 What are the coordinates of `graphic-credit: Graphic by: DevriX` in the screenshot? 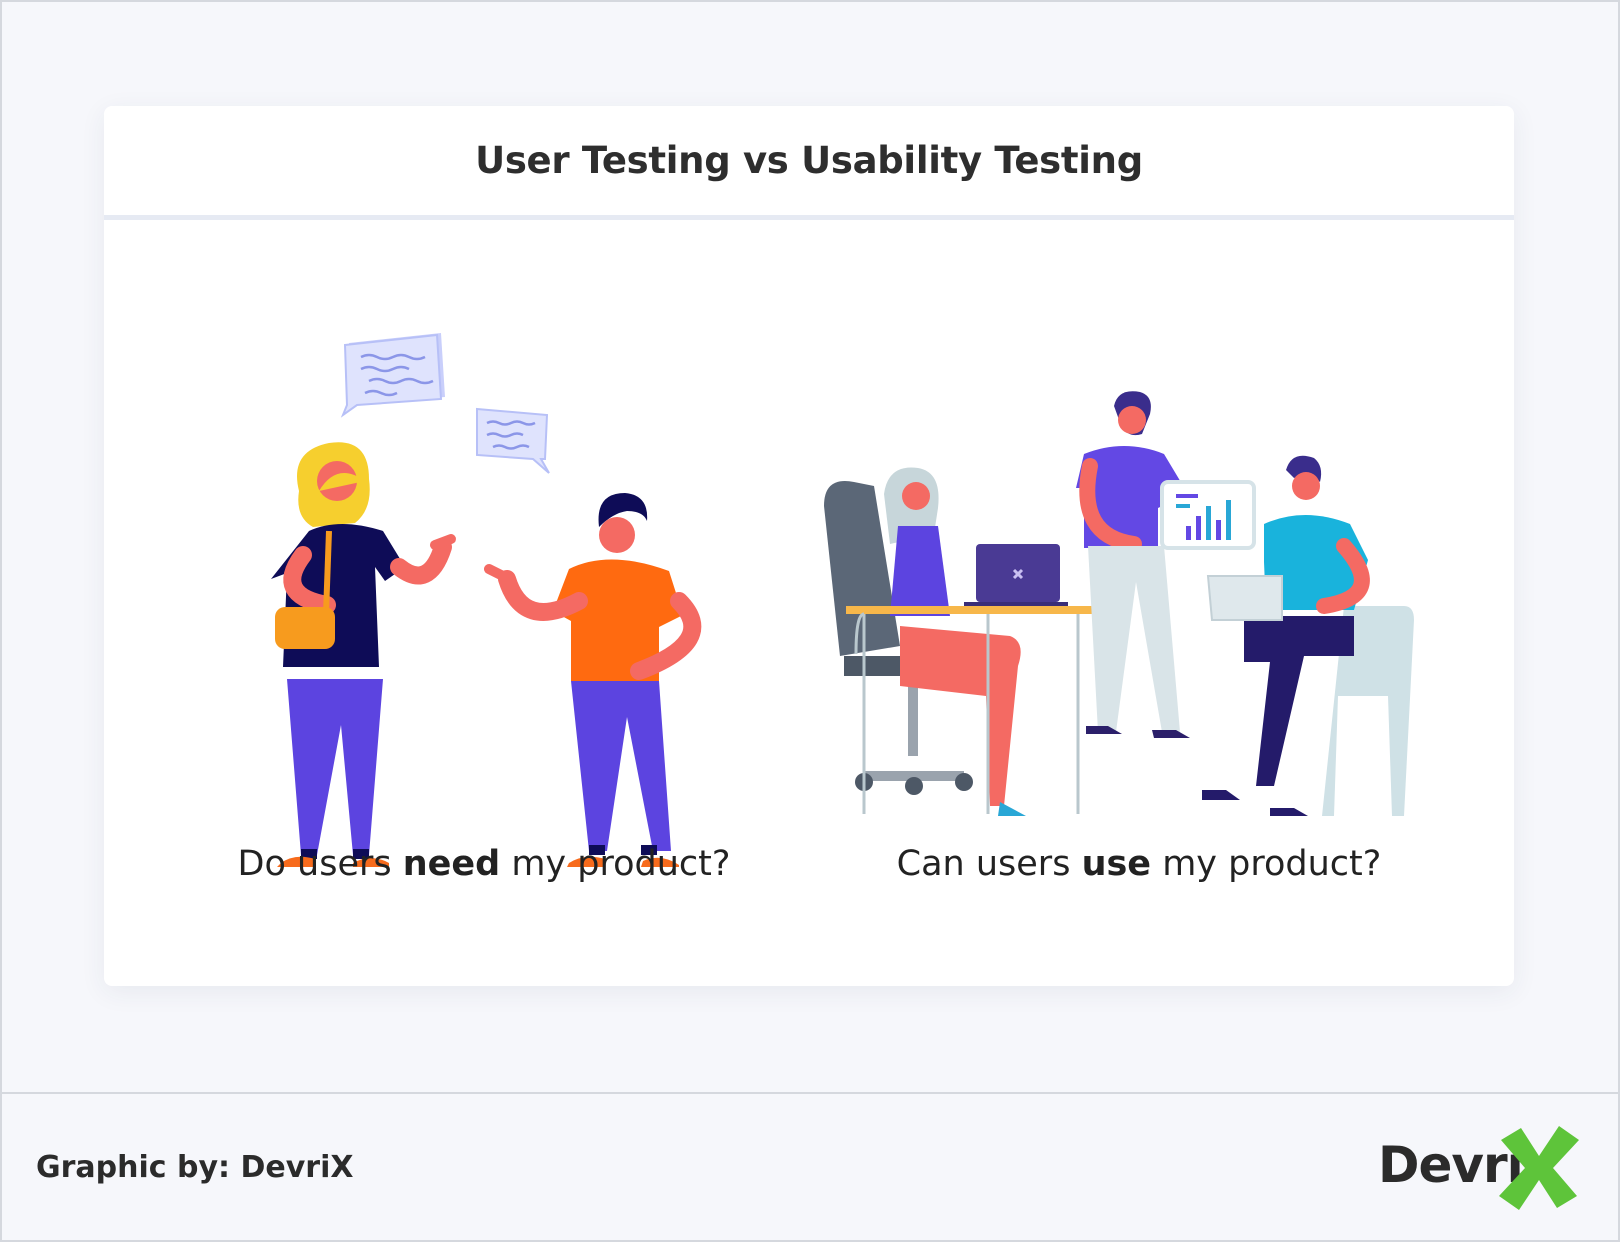 It's located at (195, 1167).